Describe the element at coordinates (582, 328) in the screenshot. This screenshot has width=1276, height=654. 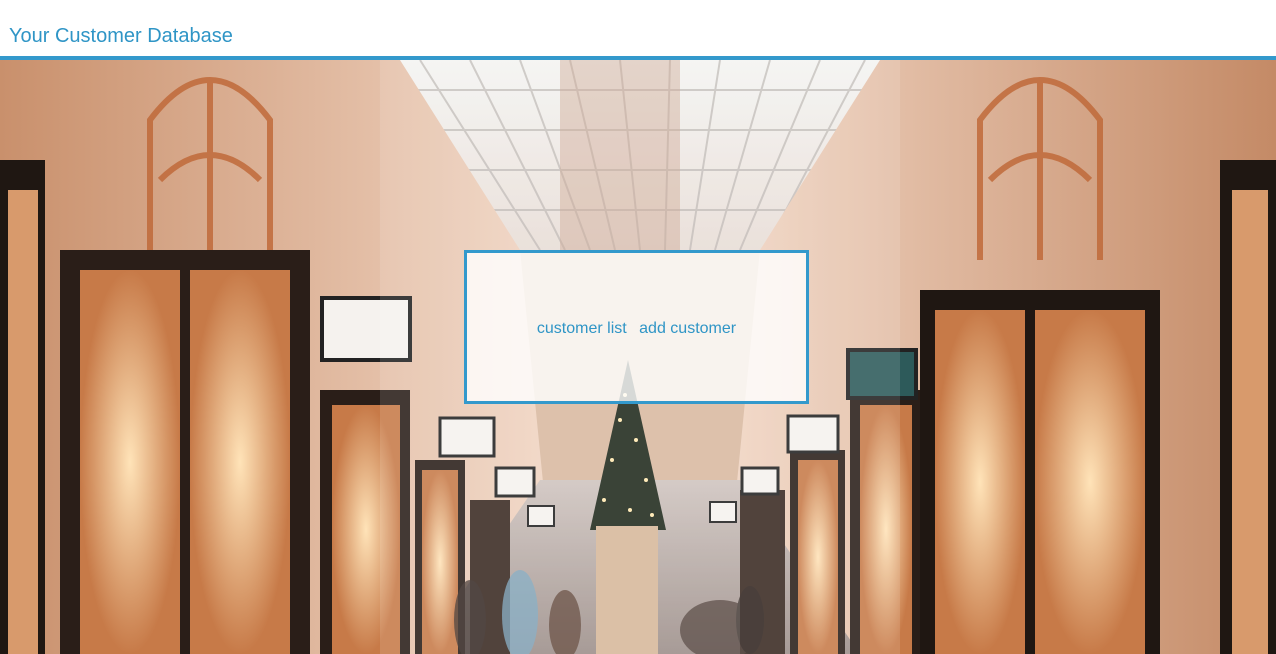
I see `customer-list-link: customer list` at that location.